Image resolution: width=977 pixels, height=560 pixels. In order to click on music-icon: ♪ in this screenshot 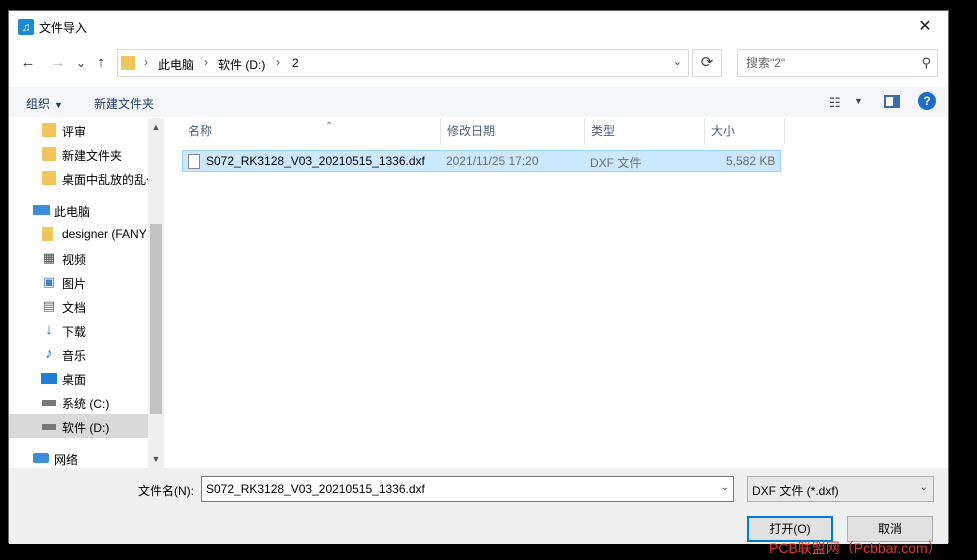, I will do `click(49, 353)`.